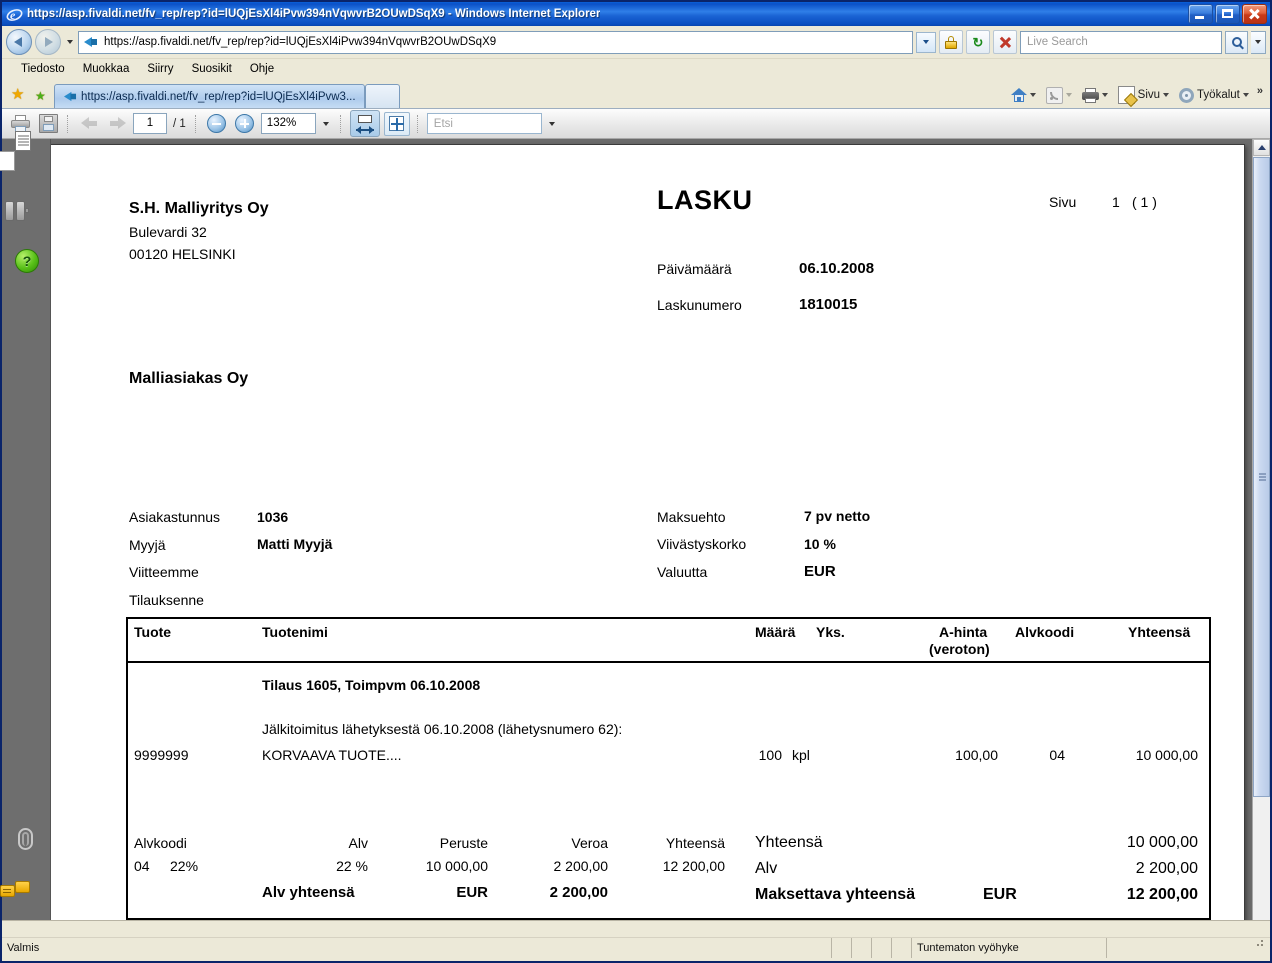  What do you see at coordinates (13, 15) in the screenshot?
I see `svg-text: e` at bounding box center [13, 15].